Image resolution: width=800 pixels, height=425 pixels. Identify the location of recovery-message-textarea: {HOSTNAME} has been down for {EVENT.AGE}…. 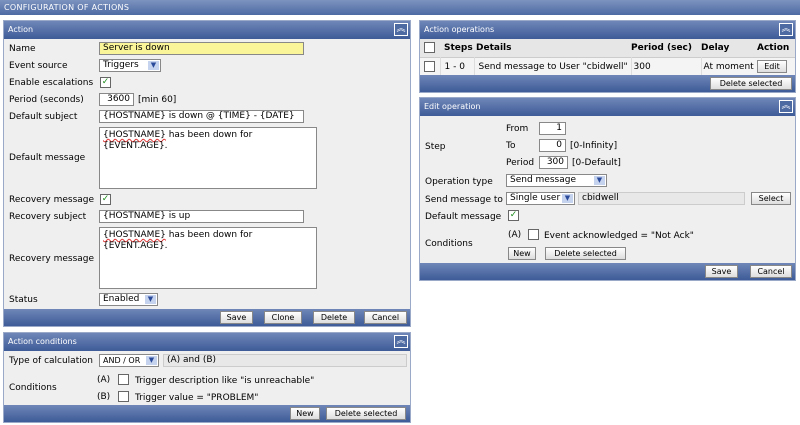
(208, 258).